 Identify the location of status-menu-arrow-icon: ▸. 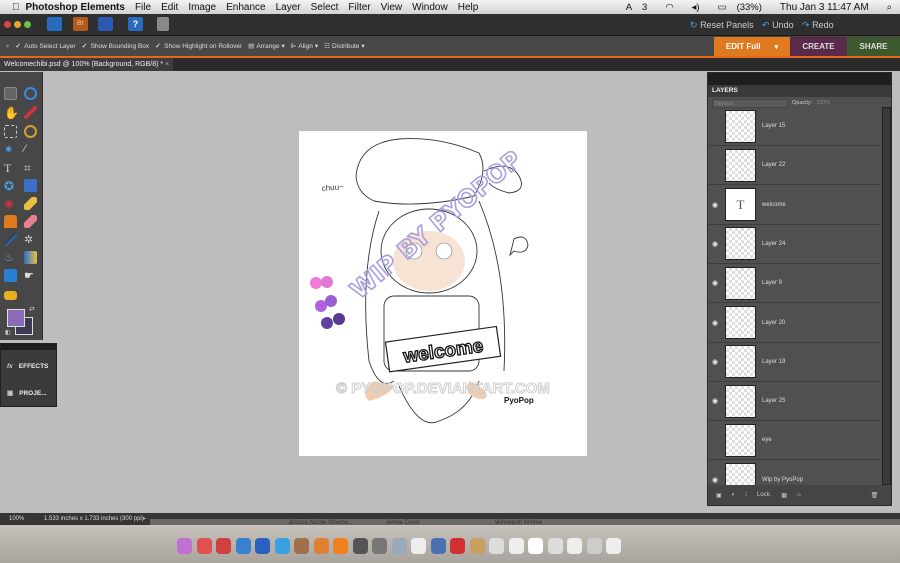
(144, 519).